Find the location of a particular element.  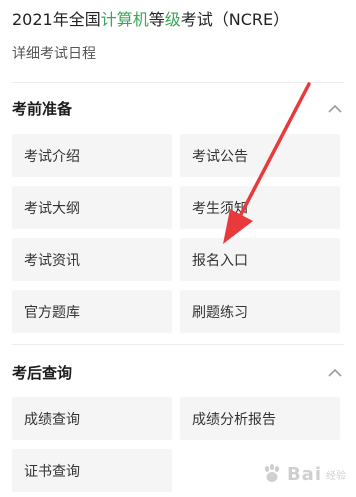

tile-official-question-bank: 官方题库 is located at coordinates (92, 311).